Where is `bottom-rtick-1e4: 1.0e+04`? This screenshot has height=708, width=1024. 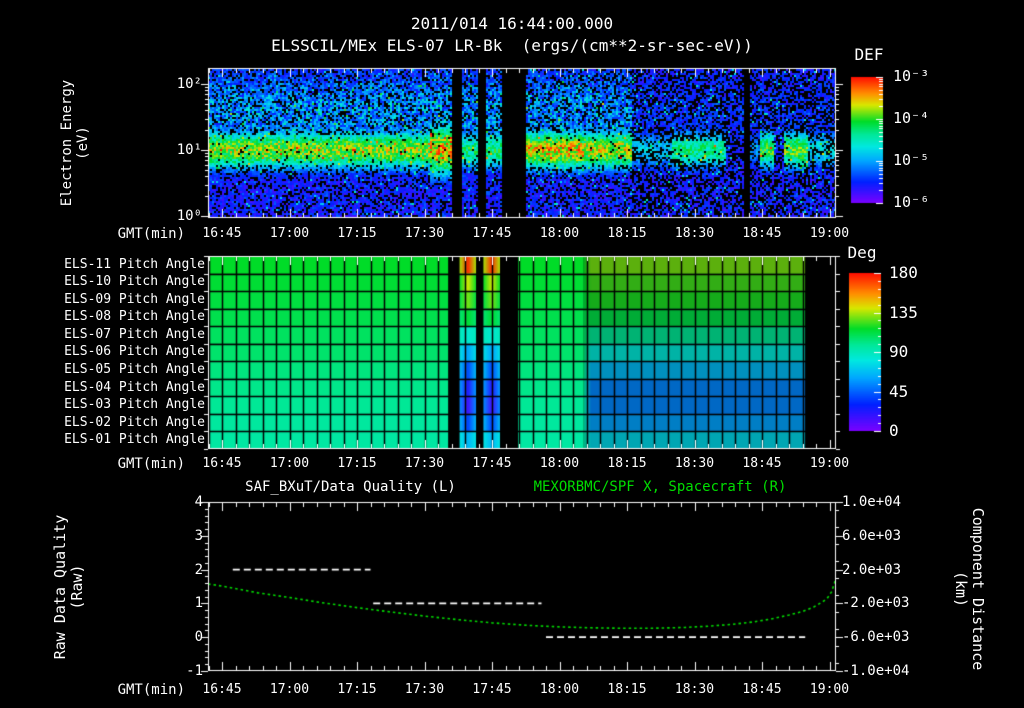
bottom-rtick-1e4: 1.0e+04 is located at coordinates (872, 502).